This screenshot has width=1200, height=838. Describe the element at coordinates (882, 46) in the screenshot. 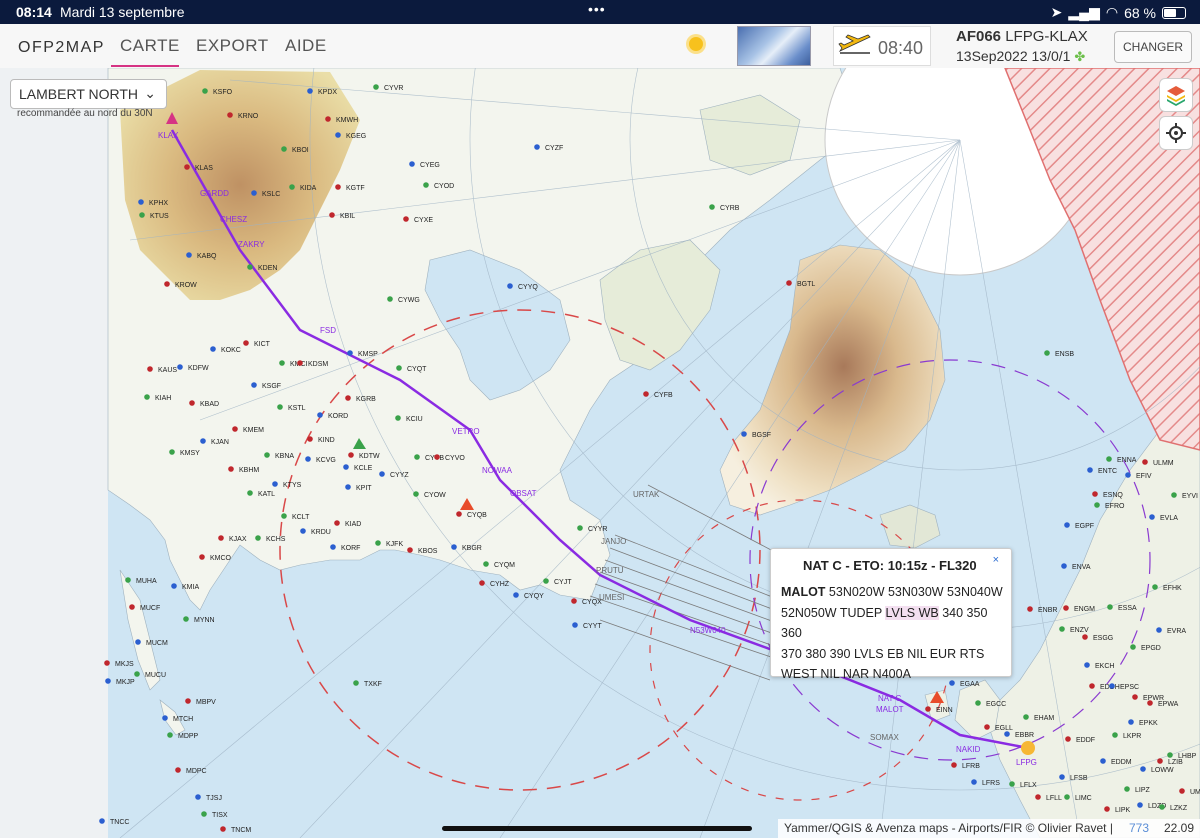

I see `eta-clock-box: 08:40` at that location.